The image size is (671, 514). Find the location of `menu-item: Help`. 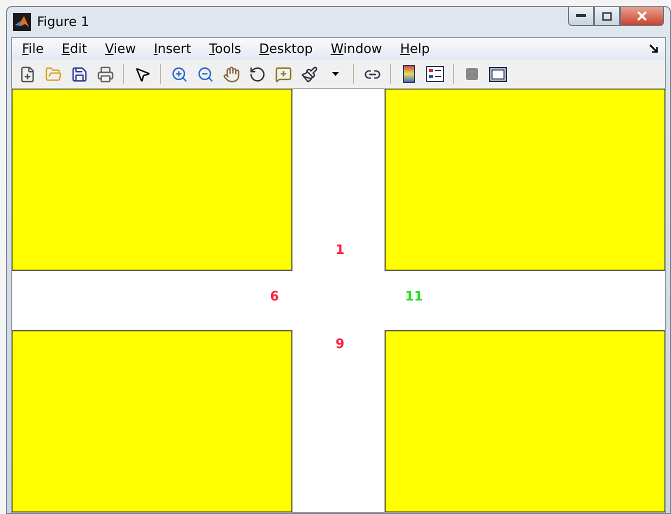

menu-item: Help is located at coordinates (417, 49).